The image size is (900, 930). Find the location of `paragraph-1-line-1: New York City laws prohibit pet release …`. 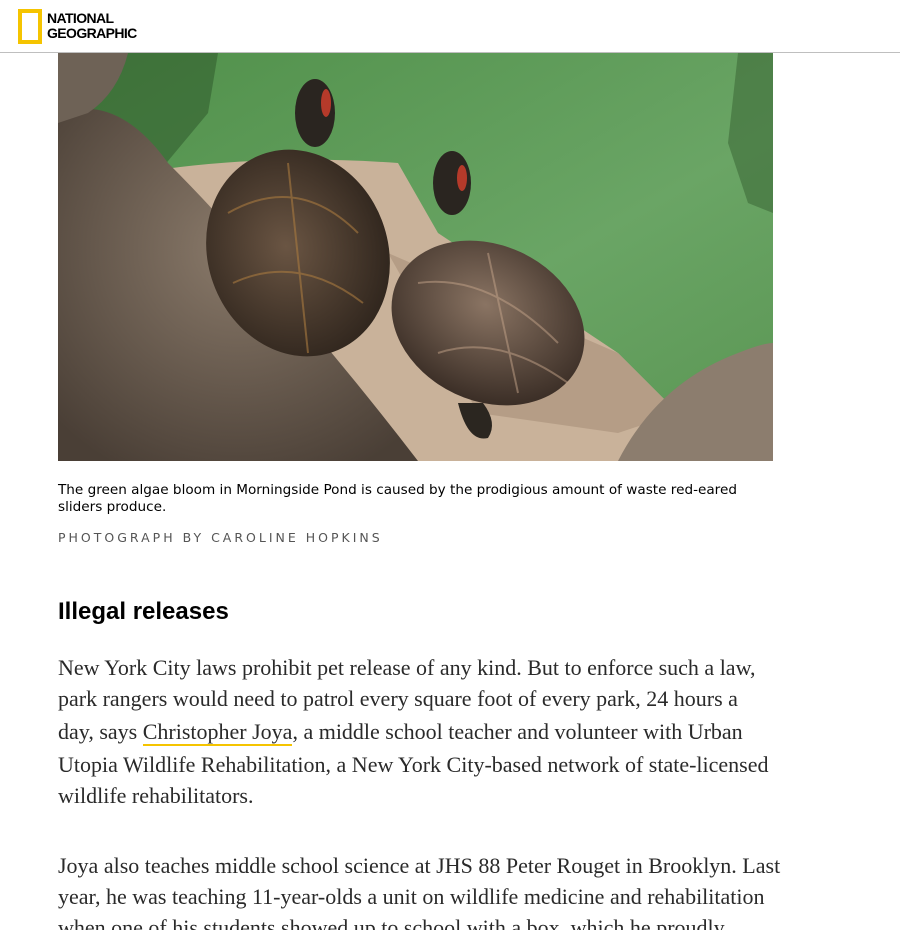

paragraph-1-line-1: New York City laws prohibit pet release … is located at coordinates (407, 667).